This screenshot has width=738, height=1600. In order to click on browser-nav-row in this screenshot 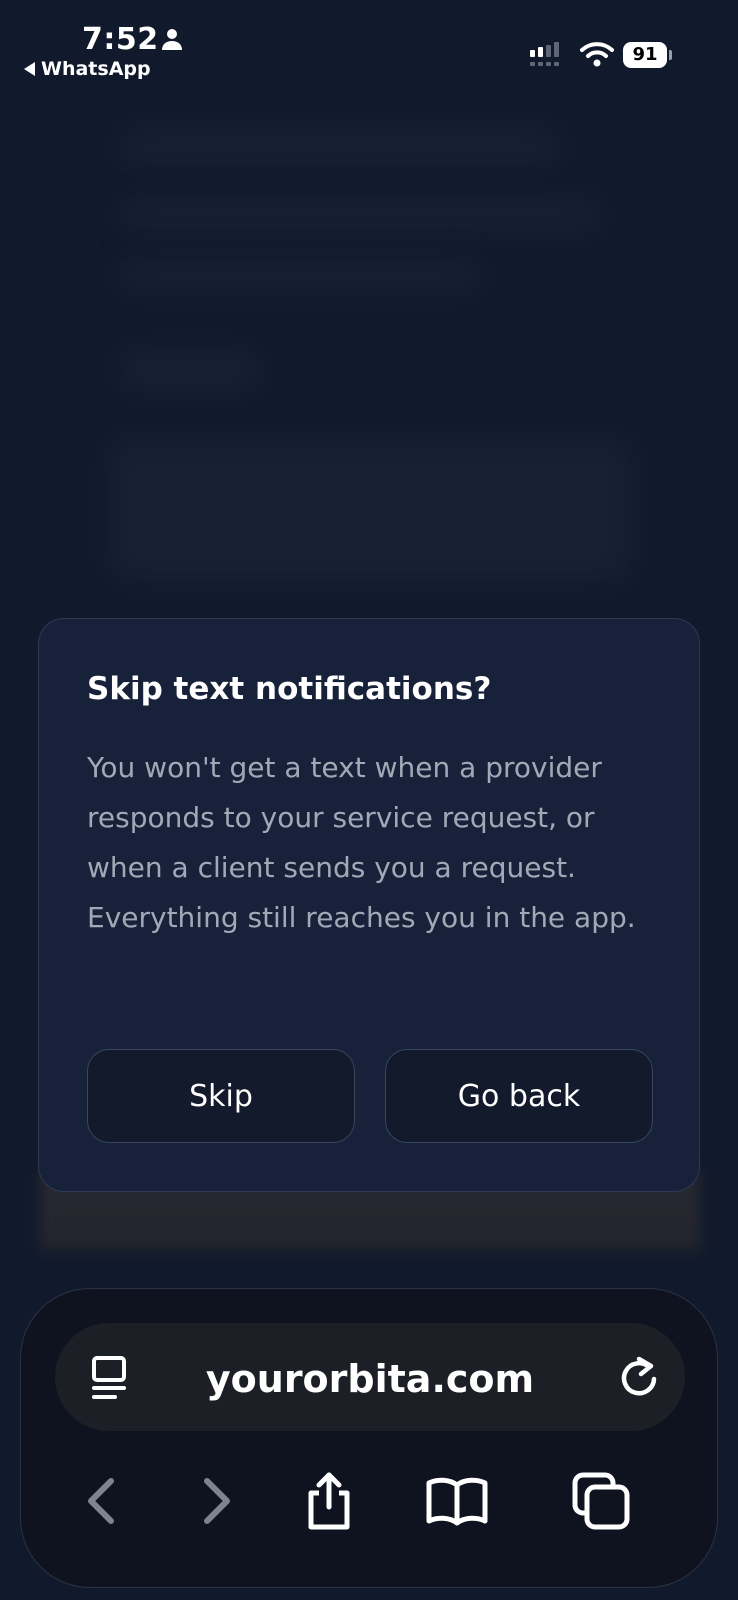, I will do `click(370, 1499)`.